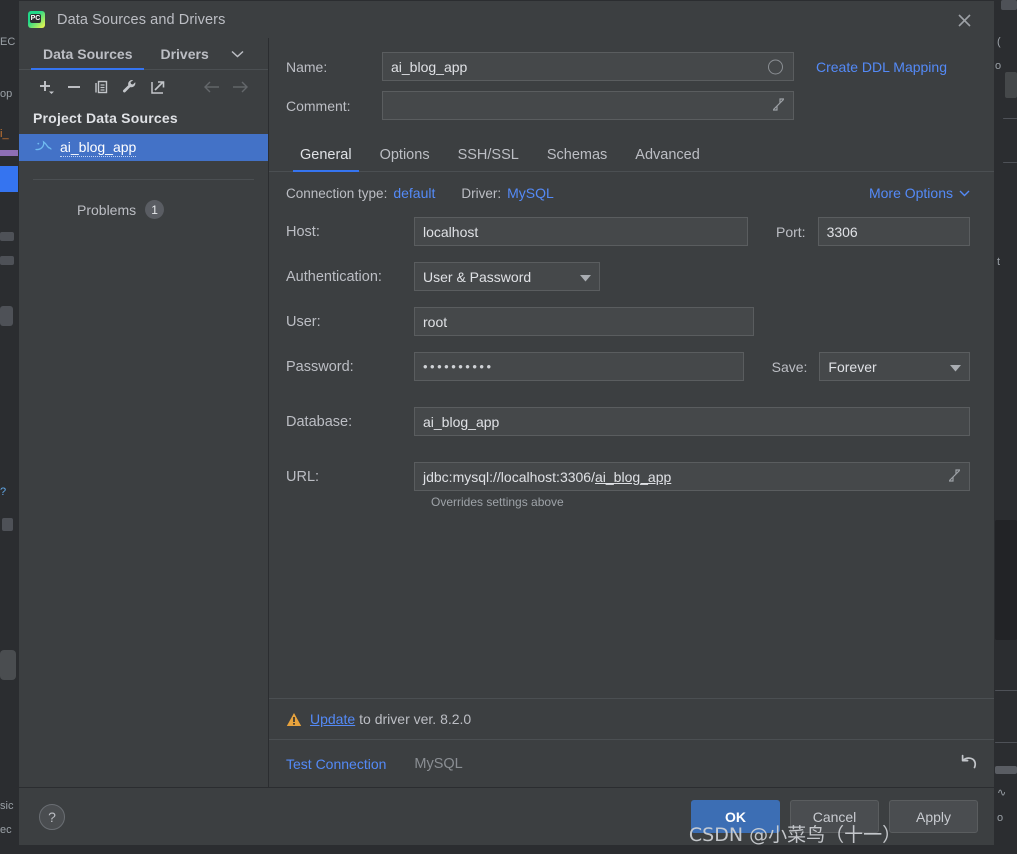  What do you see at coordinates (429, 66) in the screenshot?
I see `name-input-value: ai_blog_app` at bounding box center [429, 66].